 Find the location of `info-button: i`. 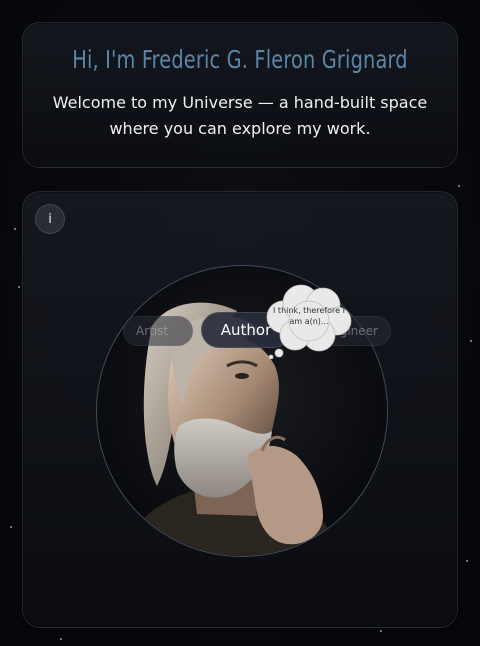

info-button: i is located at coordinates (50, 219).